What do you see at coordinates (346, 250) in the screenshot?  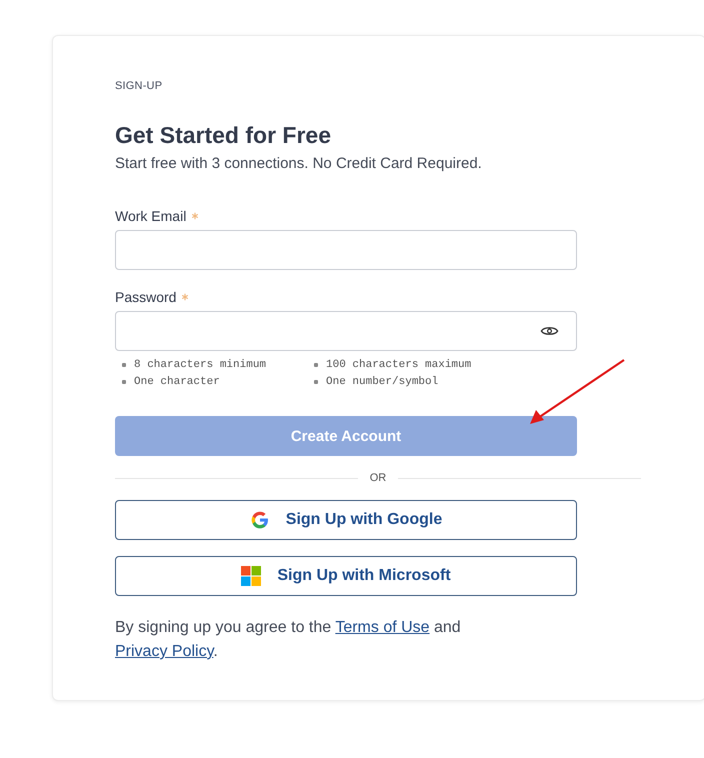 I see `email-field` at bounding box center [346, 250].